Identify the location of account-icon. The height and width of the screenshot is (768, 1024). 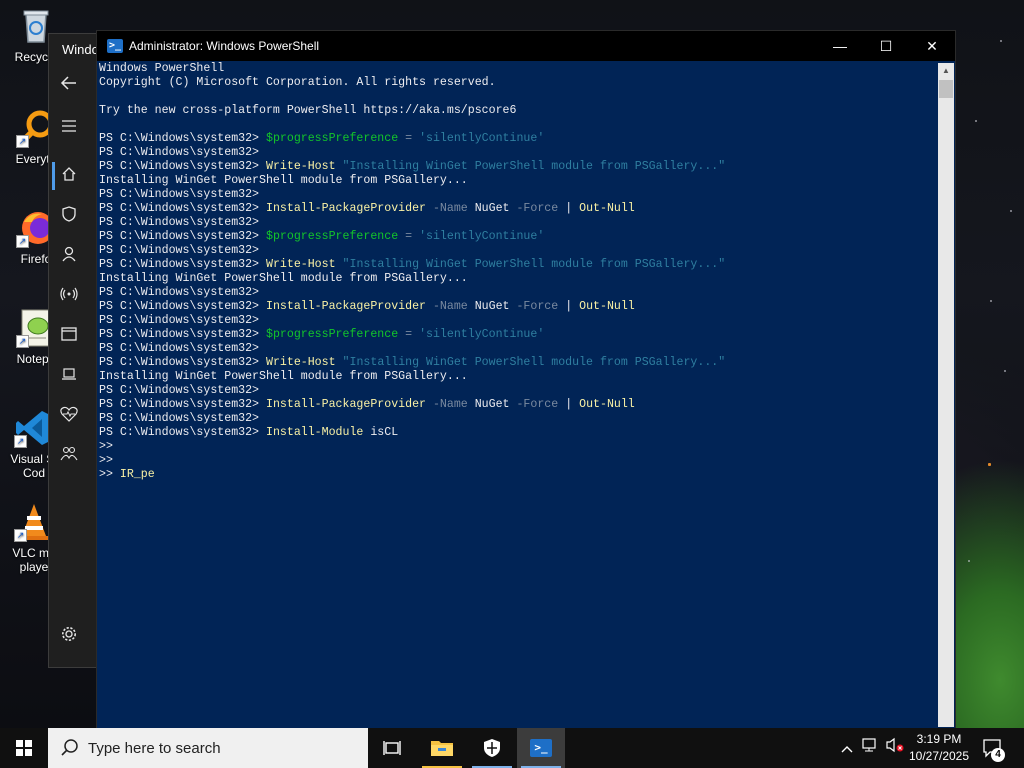
(69, 257).